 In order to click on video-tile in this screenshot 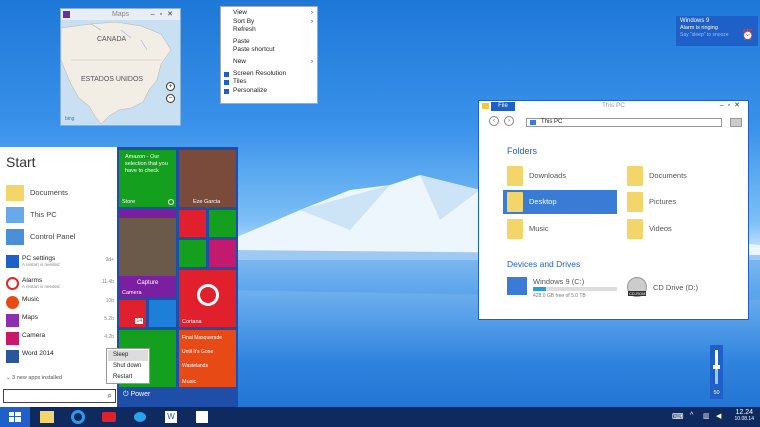, I will do `click(192, 223)`.